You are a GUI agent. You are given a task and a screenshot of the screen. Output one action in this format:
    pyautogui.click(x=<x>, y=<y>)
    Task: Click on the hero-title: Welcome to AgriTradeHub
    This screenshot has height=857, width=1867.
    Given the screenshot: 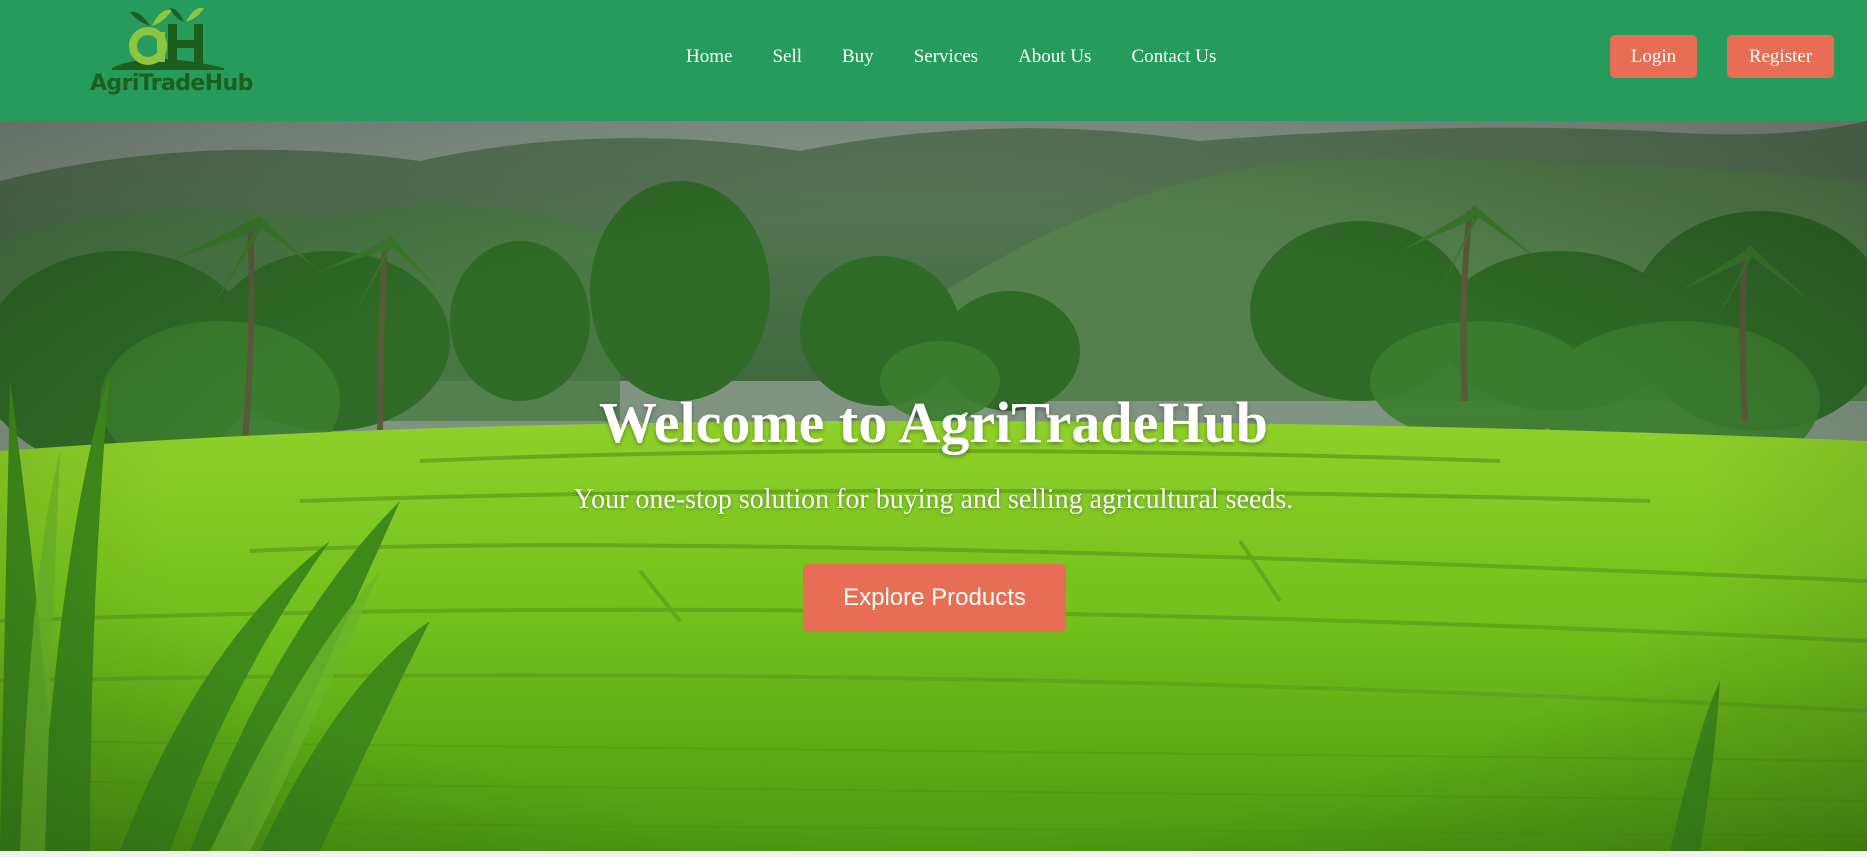 What is the action you would take?
    pyautogui.click(x=933, y=422)
    